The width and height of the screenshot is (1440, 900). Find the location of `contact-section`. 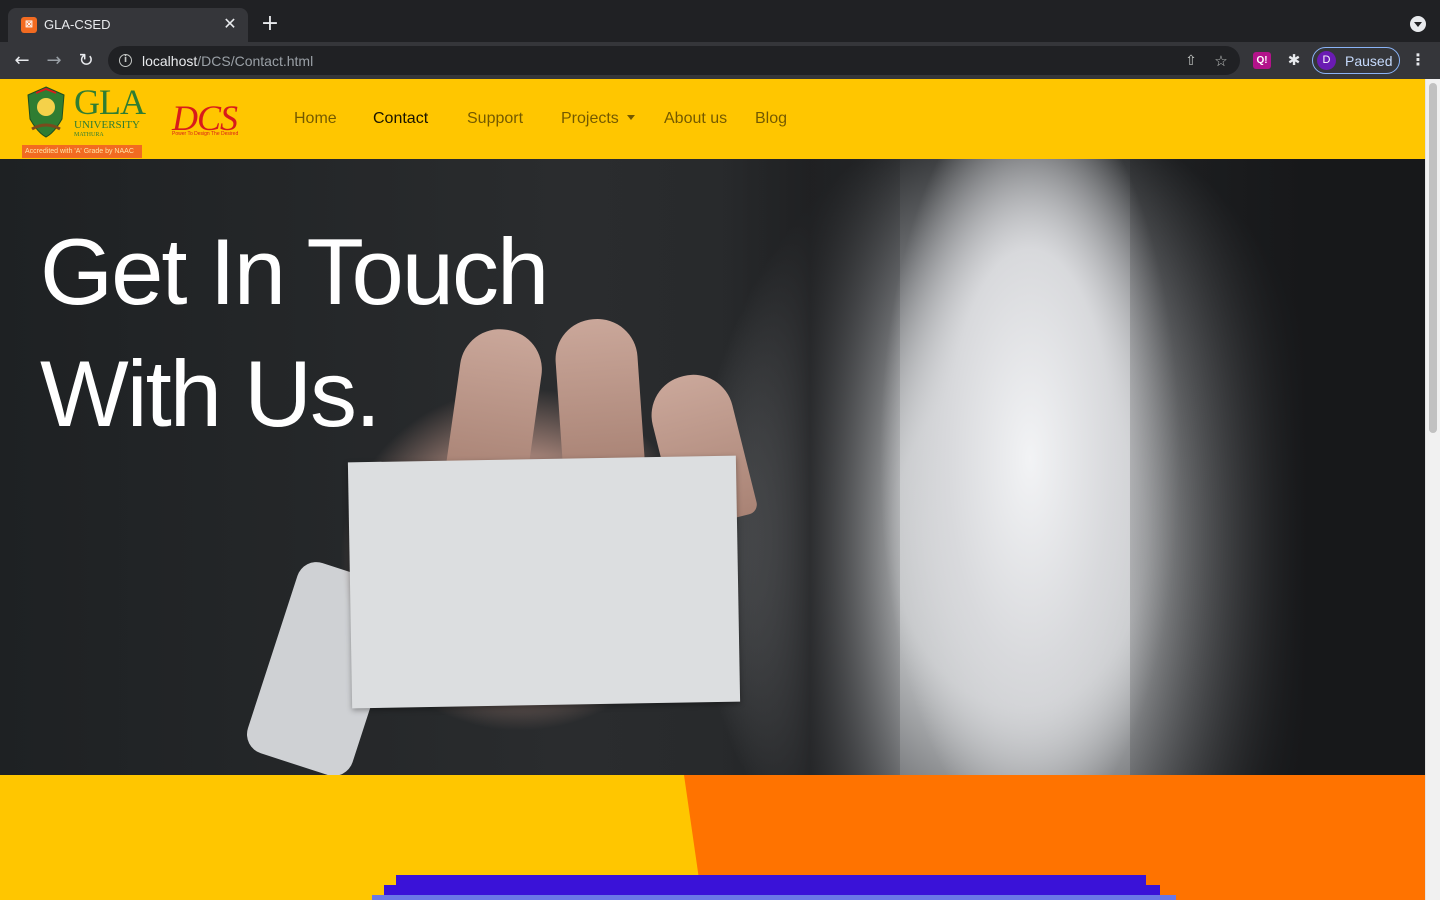

contact-section is located at coordinates (712, 837).